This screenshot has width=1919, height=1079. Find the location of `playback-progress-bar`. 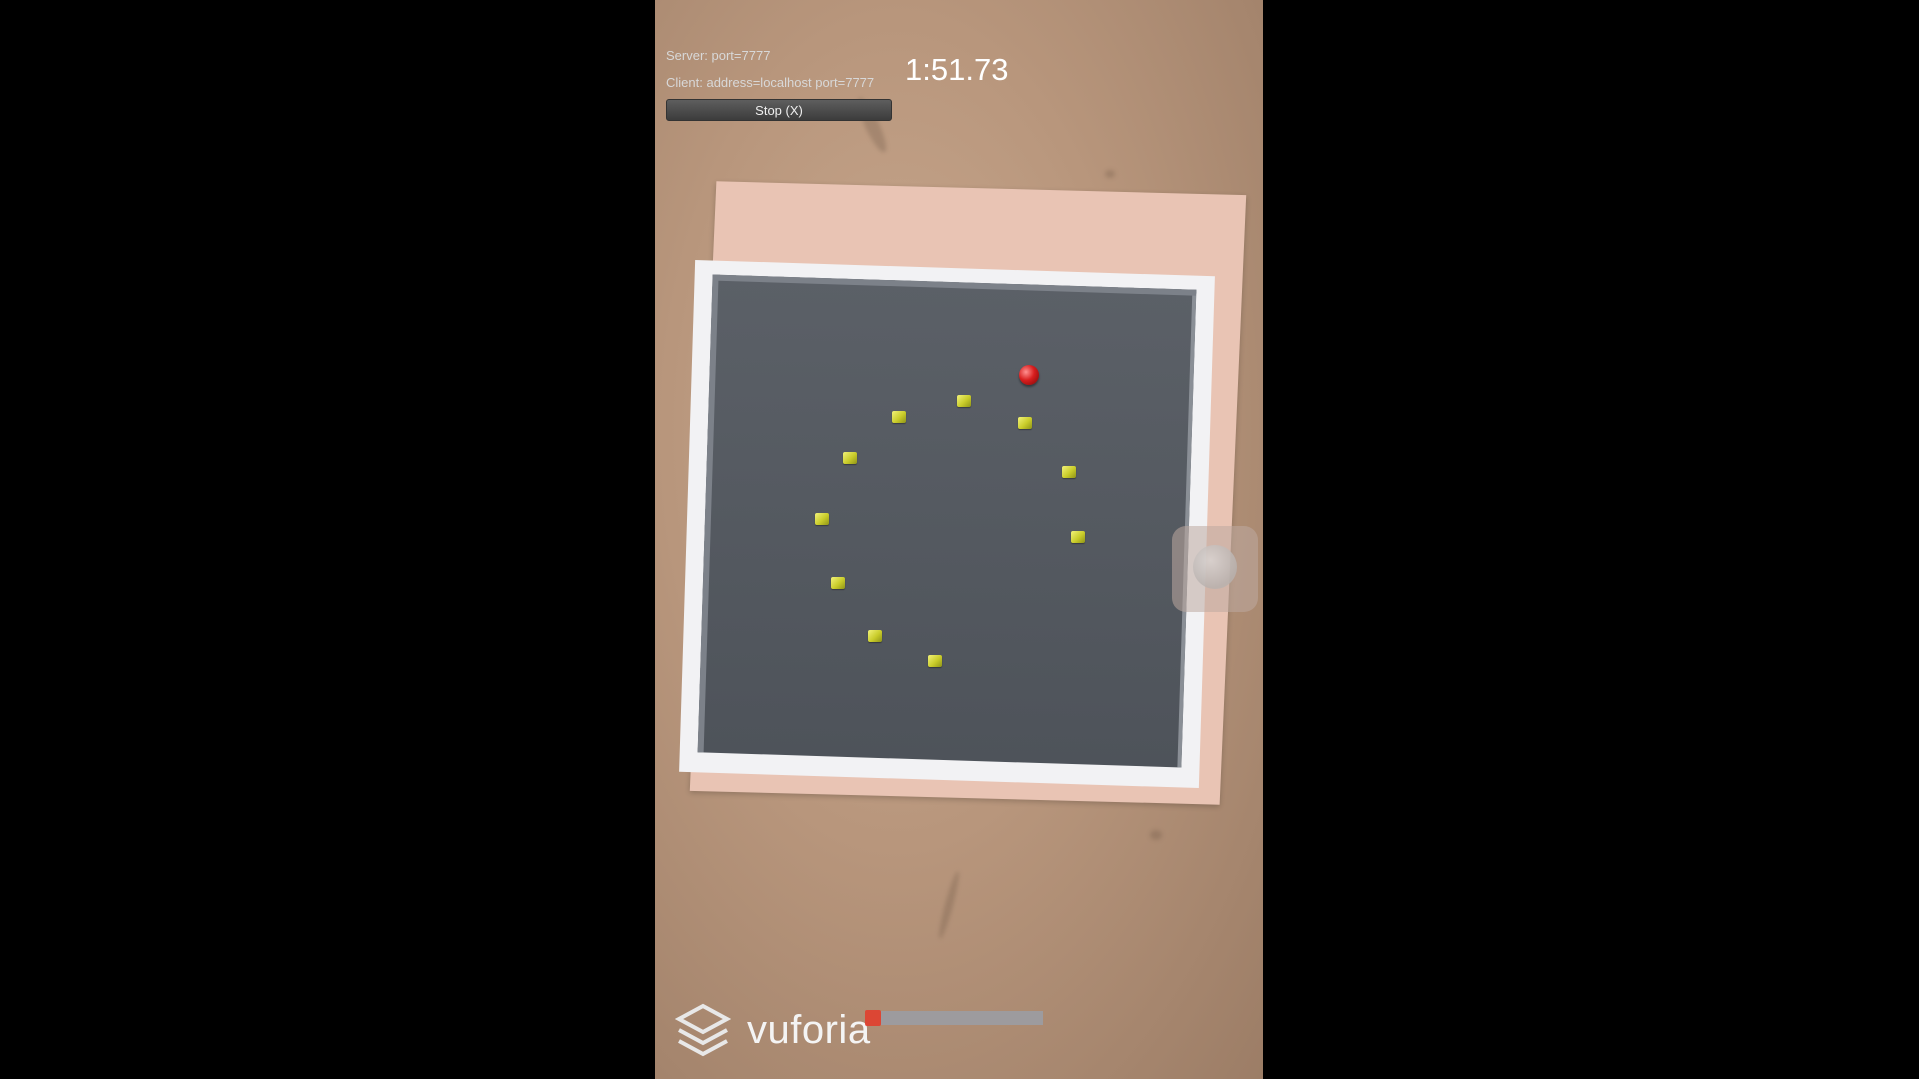

playback-progress-bar is located at coordinates (954, 1018).